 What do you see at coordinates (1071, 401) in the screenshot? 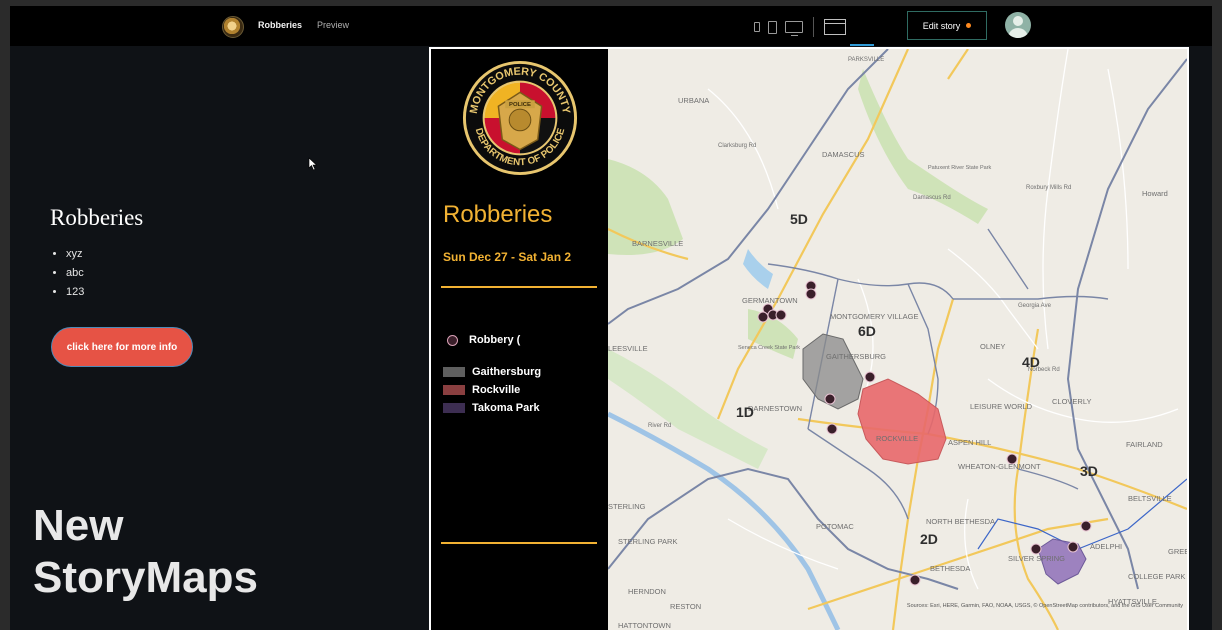
I see `map-label: CLOVERLY` at bounding box center [1071, 401].